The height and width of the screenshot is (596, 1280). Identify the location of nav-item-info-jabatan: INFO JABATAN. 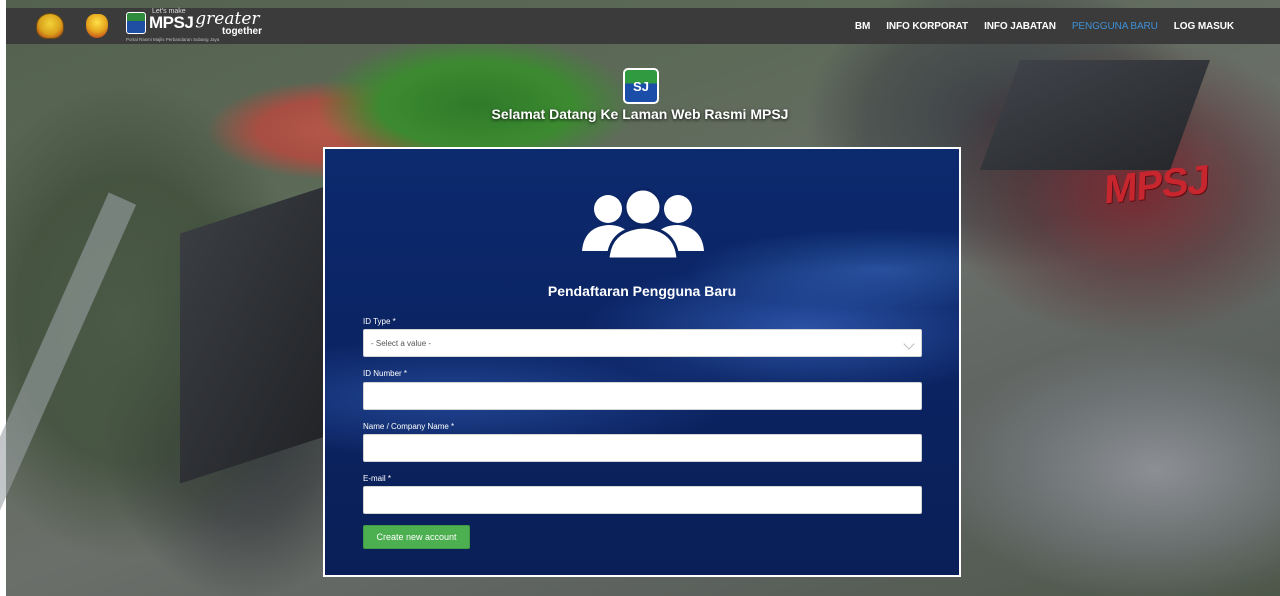
(1020, 26).